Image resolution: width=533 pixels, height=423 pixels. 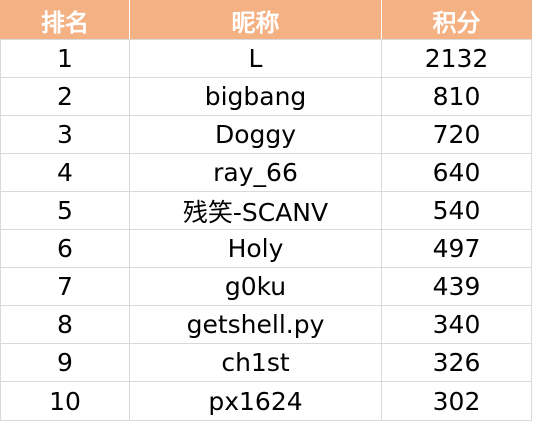 I want to click on table-row: 3 Doggy 720, so click(x=266, y=134).